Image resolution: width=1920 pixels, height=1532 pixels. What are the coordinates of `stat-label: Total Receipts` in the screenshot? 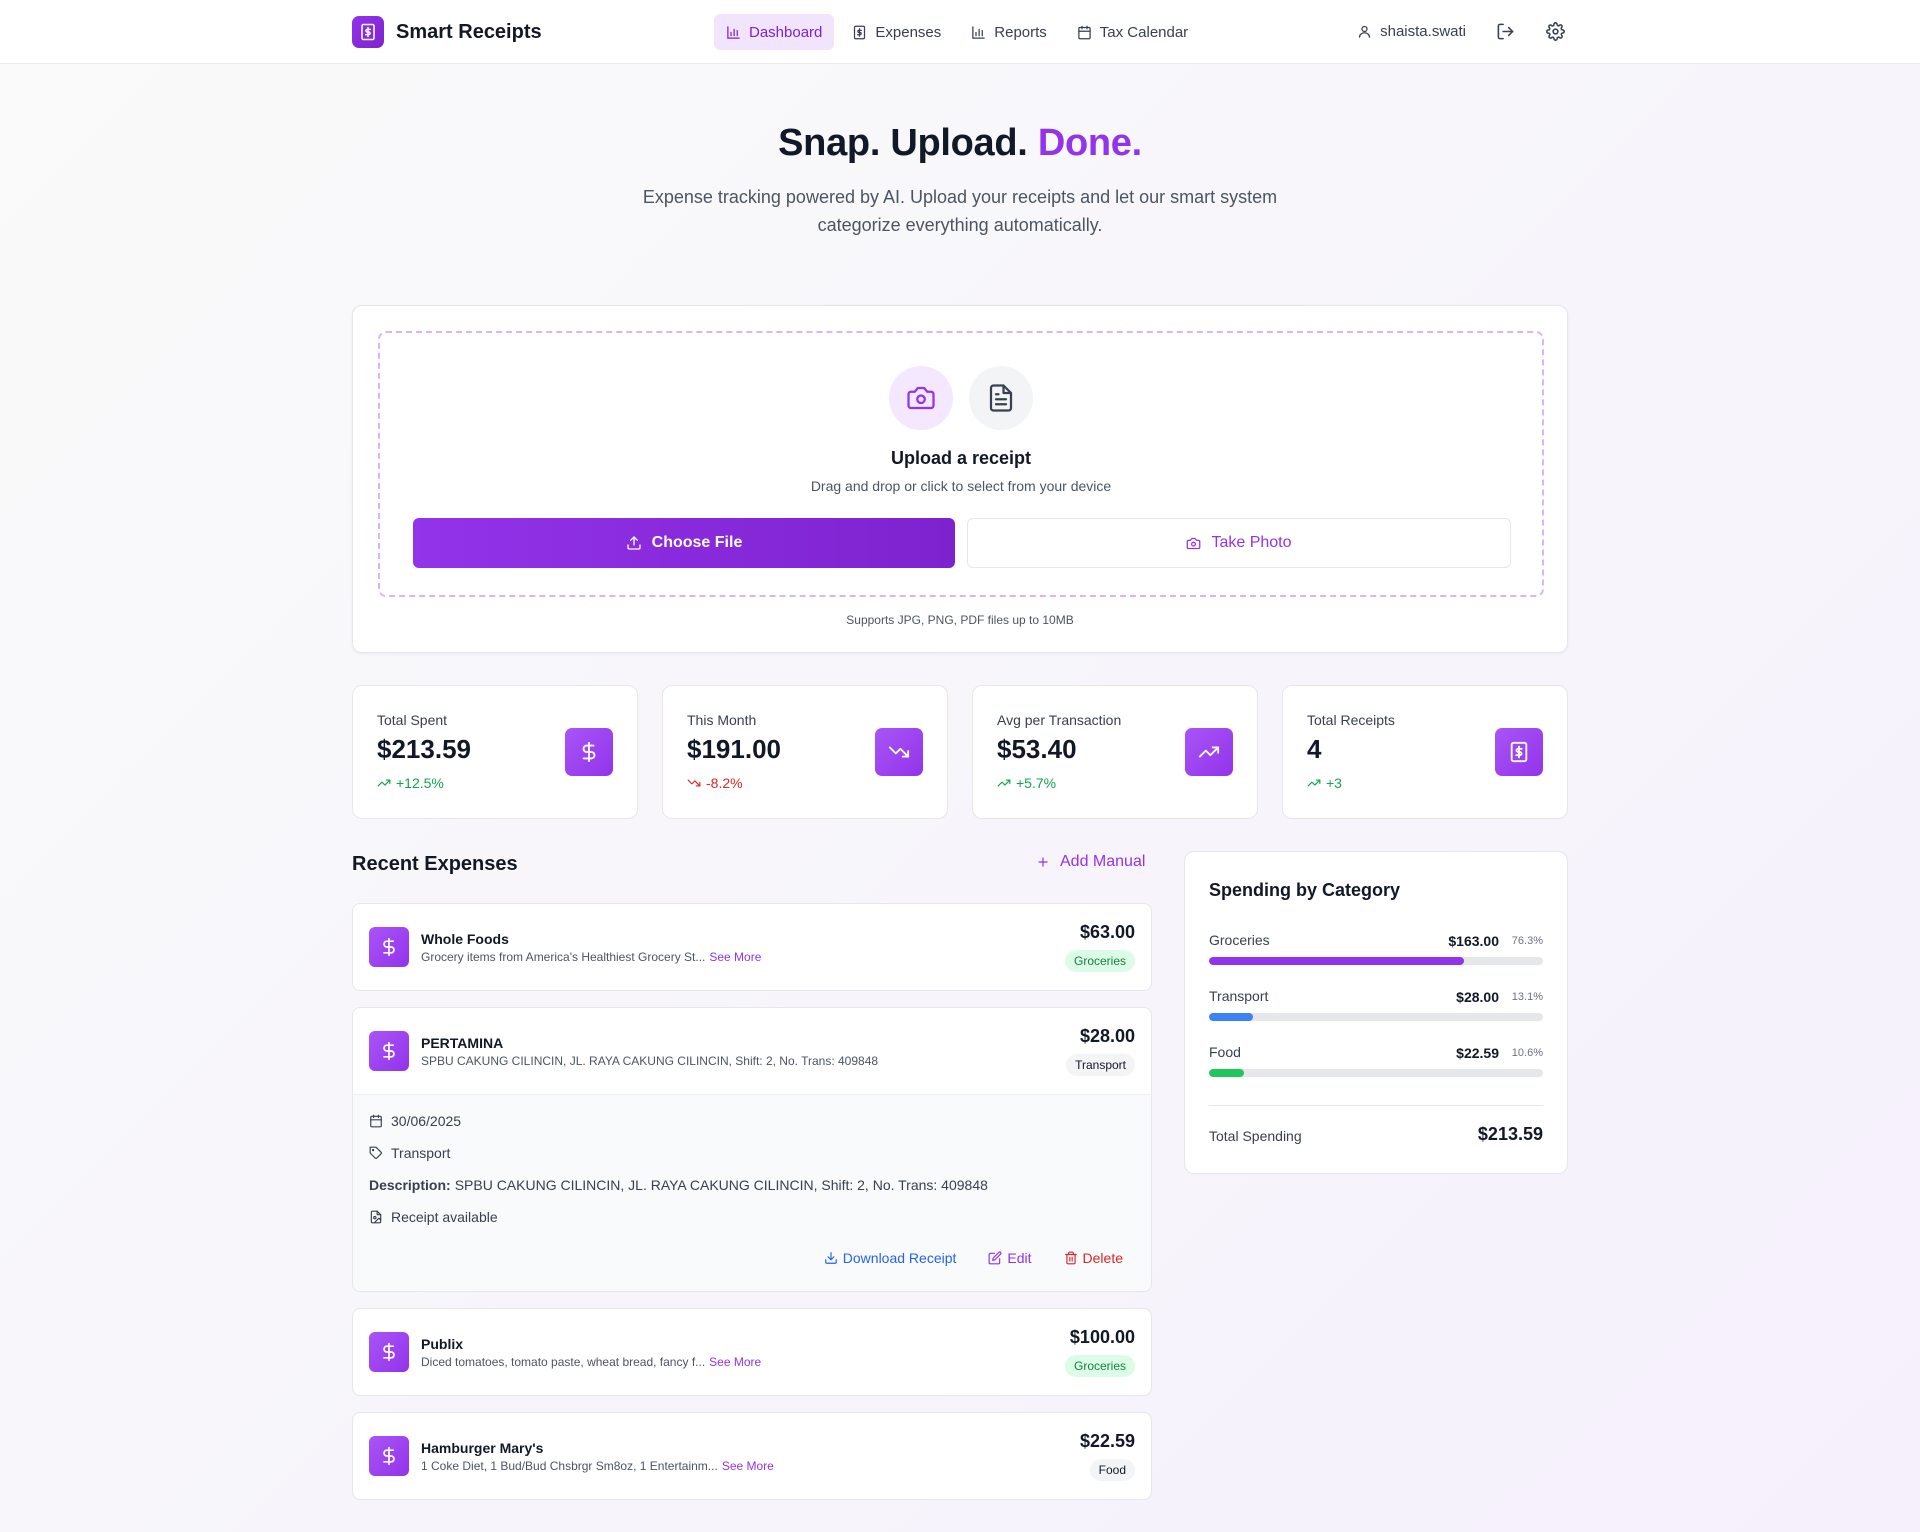 It's located at (1351, 720).